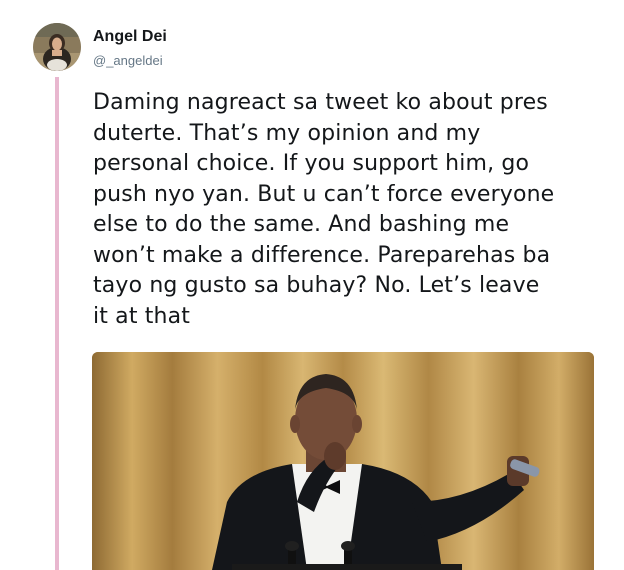 The height and width of the screenshot is (570, 624). What do you see at coordinates (128, 60) in the screenshot?
I see `author-handle: @_angeldei` at bounding box center [128, 60].